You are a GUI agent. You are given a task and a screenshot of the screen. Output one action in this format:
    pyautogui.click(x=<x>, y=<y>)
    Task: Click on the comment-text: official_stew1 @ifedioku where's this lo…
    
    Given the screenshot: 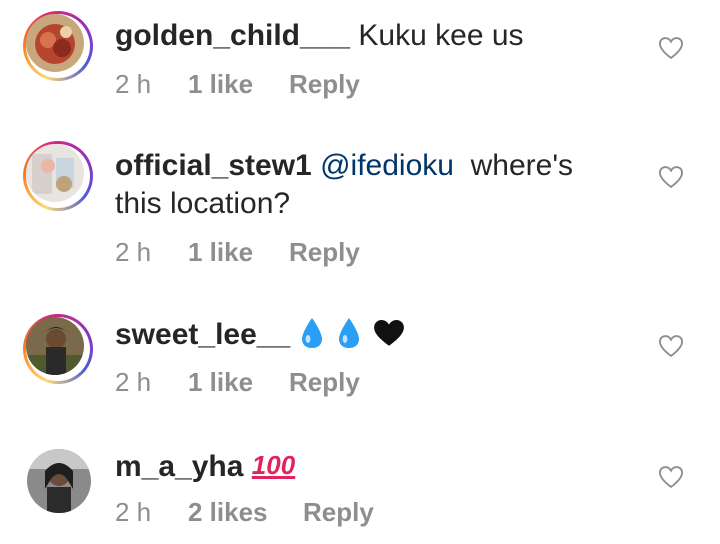 What is the action you would take?
    pyautogui.click(x=362, y=185)
    